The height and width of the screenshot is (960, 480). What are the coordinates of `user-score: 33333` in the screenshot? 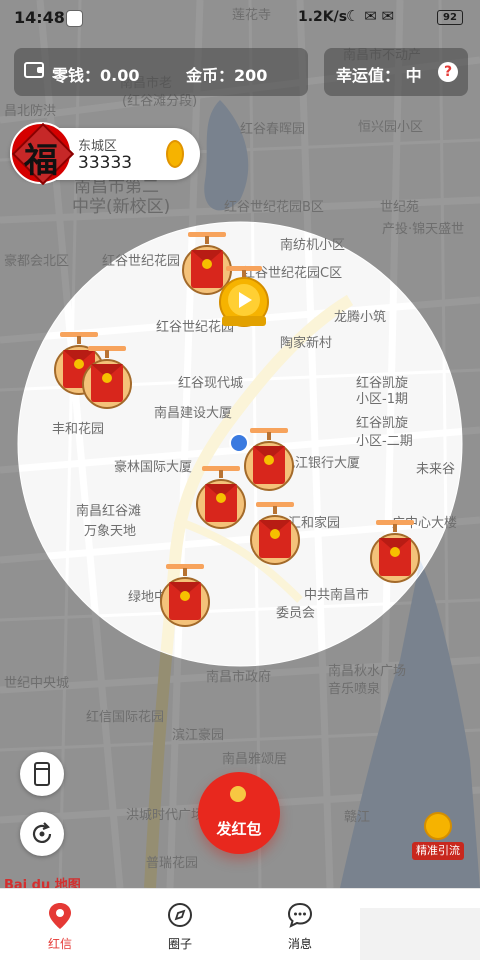 It's located at (105, 163).